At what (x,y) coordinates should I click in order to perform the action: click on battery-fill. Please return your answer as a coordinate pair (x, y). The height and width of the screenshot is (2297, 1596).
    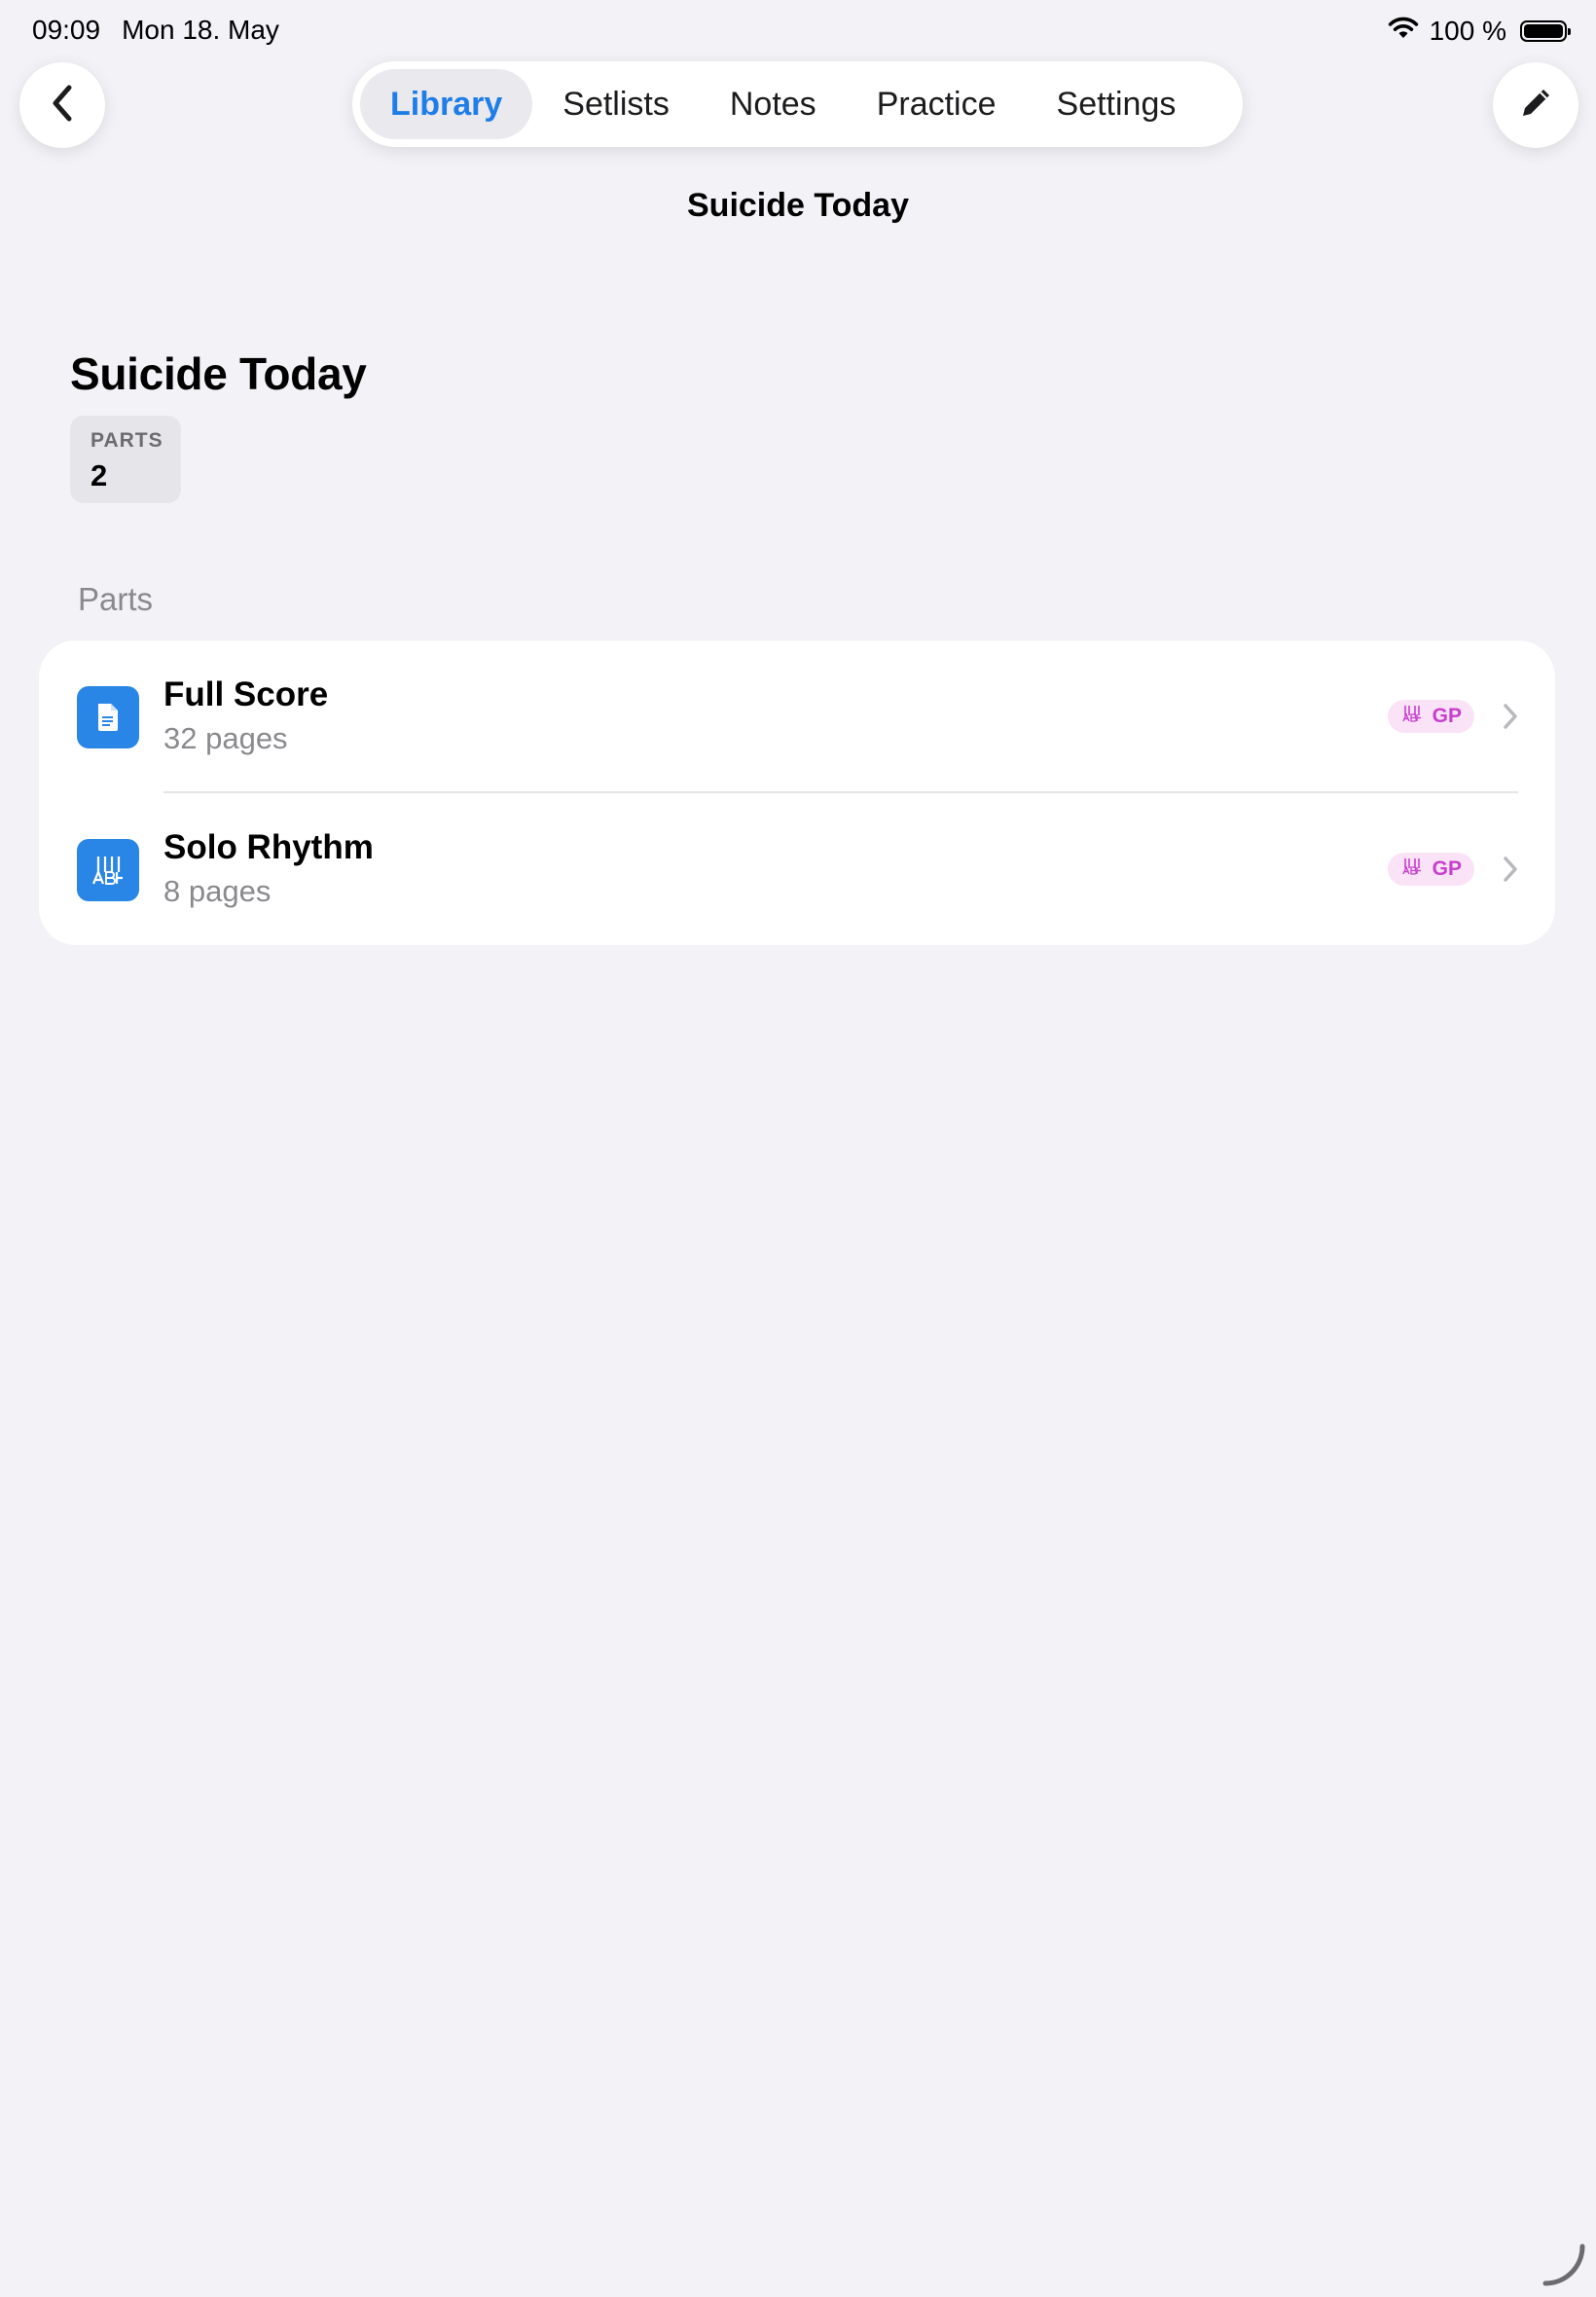
    Looking at the image, I should click on (1543, 30).